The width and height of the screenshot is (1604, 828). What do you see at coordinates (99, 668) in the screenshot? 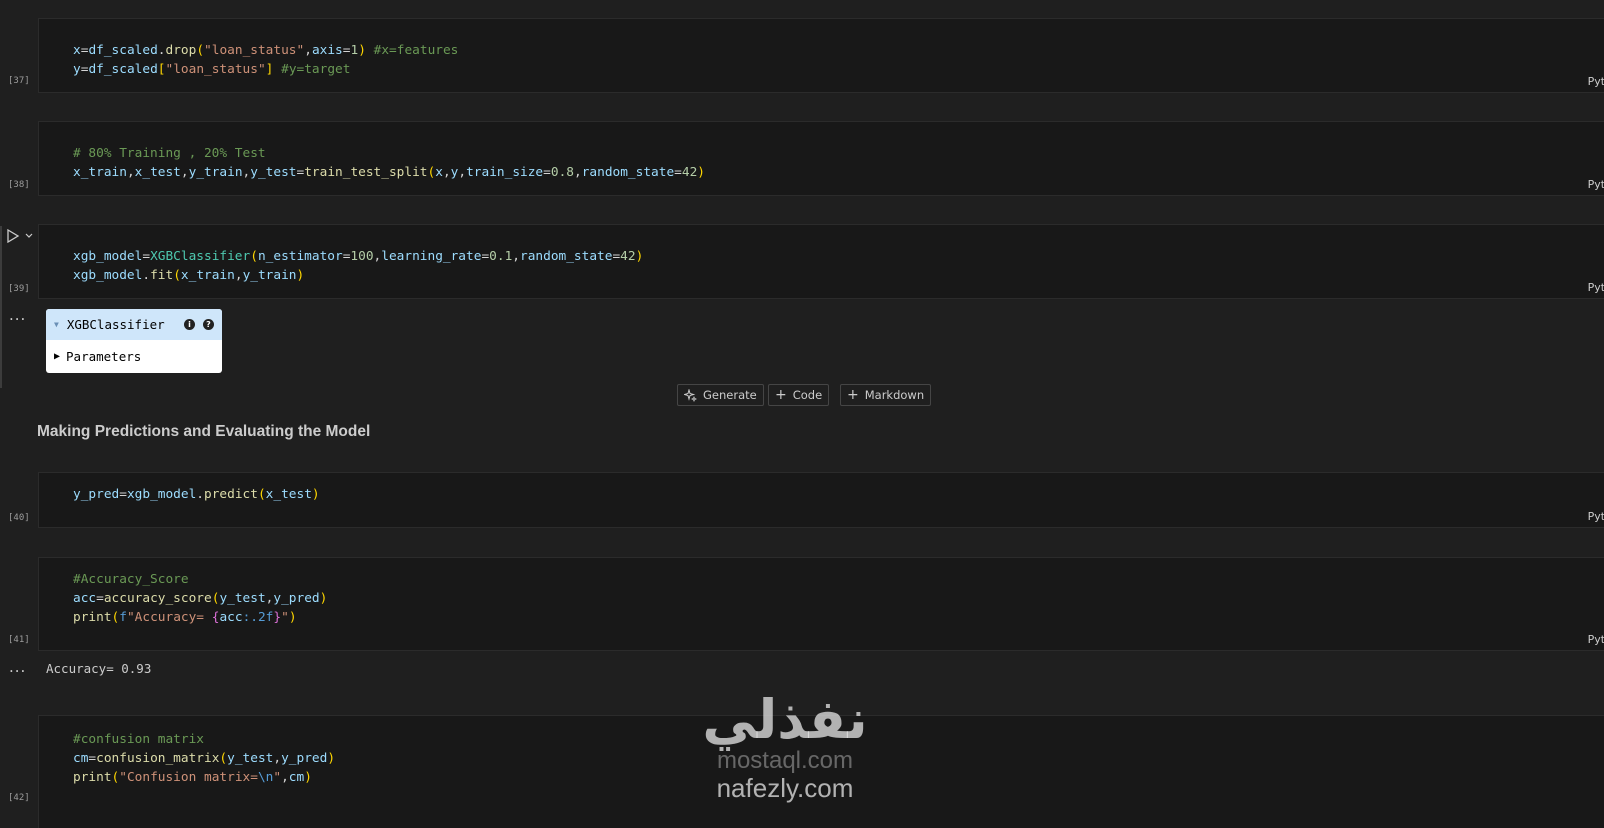
I see `accuracy-output: Accuracy= 0.93` at bounding box center [99, 668].